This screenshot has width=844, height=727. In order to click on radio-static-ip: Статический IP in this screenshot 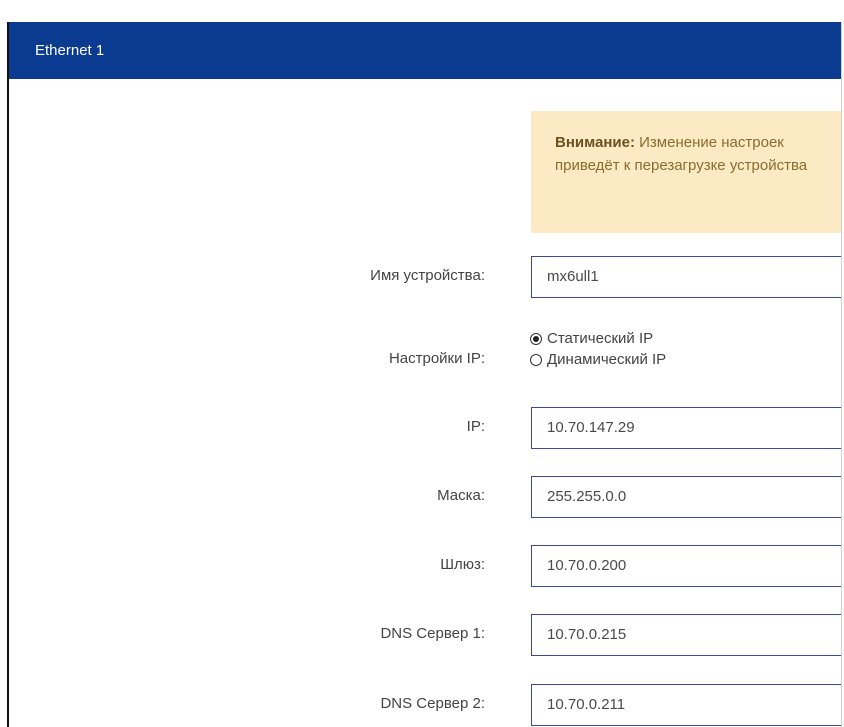, I will do `click(598, 338)`.